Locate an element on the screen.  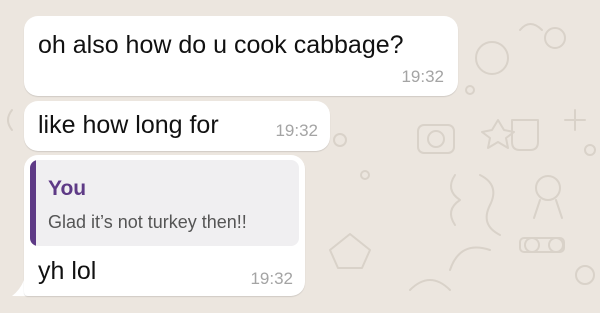
quoted-text: Glad it’s not turkey then!! is located at coordinates (147, 222).